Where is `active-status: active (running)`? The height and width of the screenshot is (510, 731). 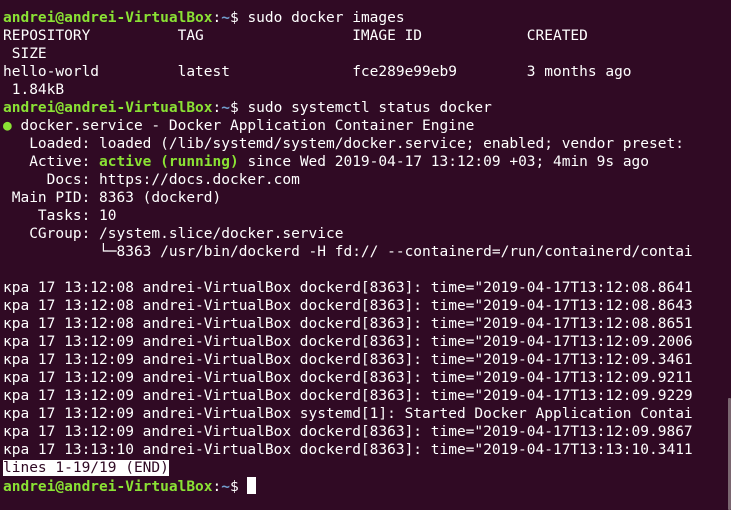 active-status: active (running) is located at coordinates (169, 162).